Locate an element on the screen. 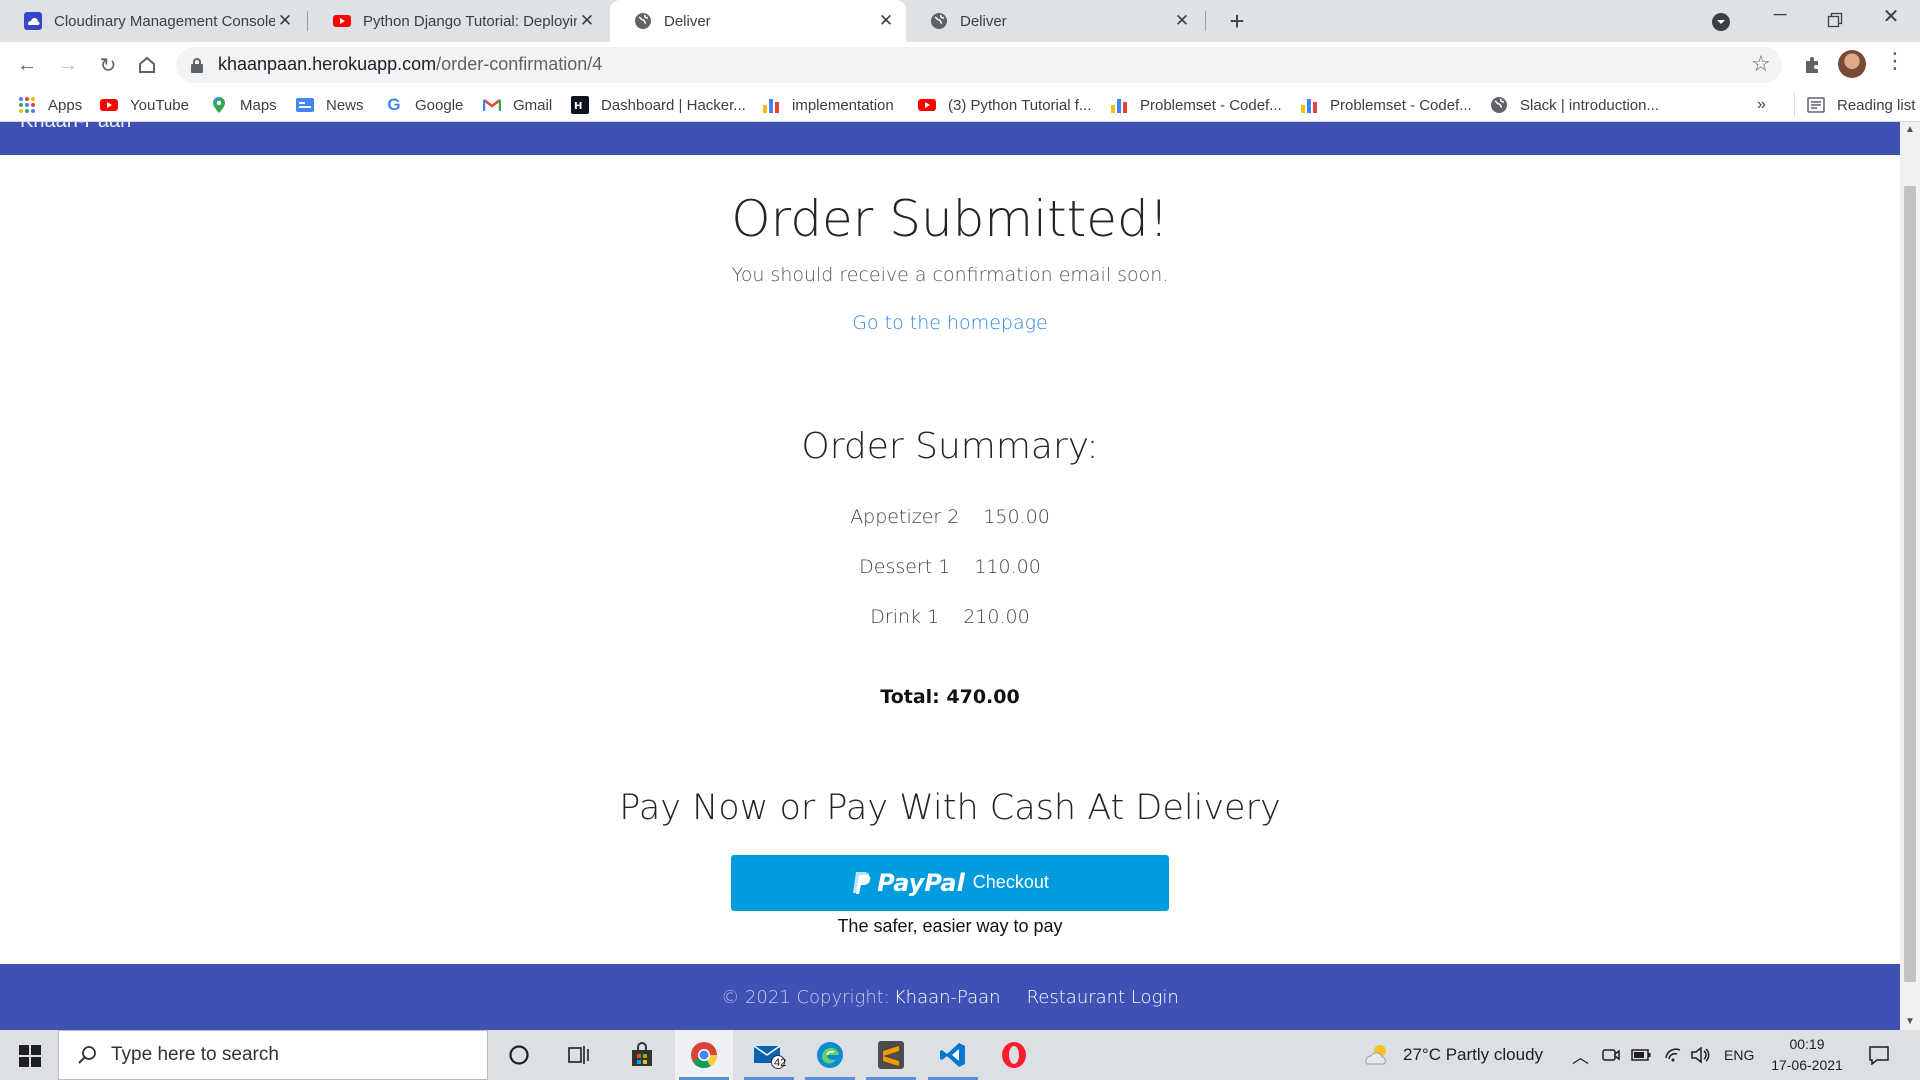  language-indicator: ENG is located at coordinates (1739, 1055).